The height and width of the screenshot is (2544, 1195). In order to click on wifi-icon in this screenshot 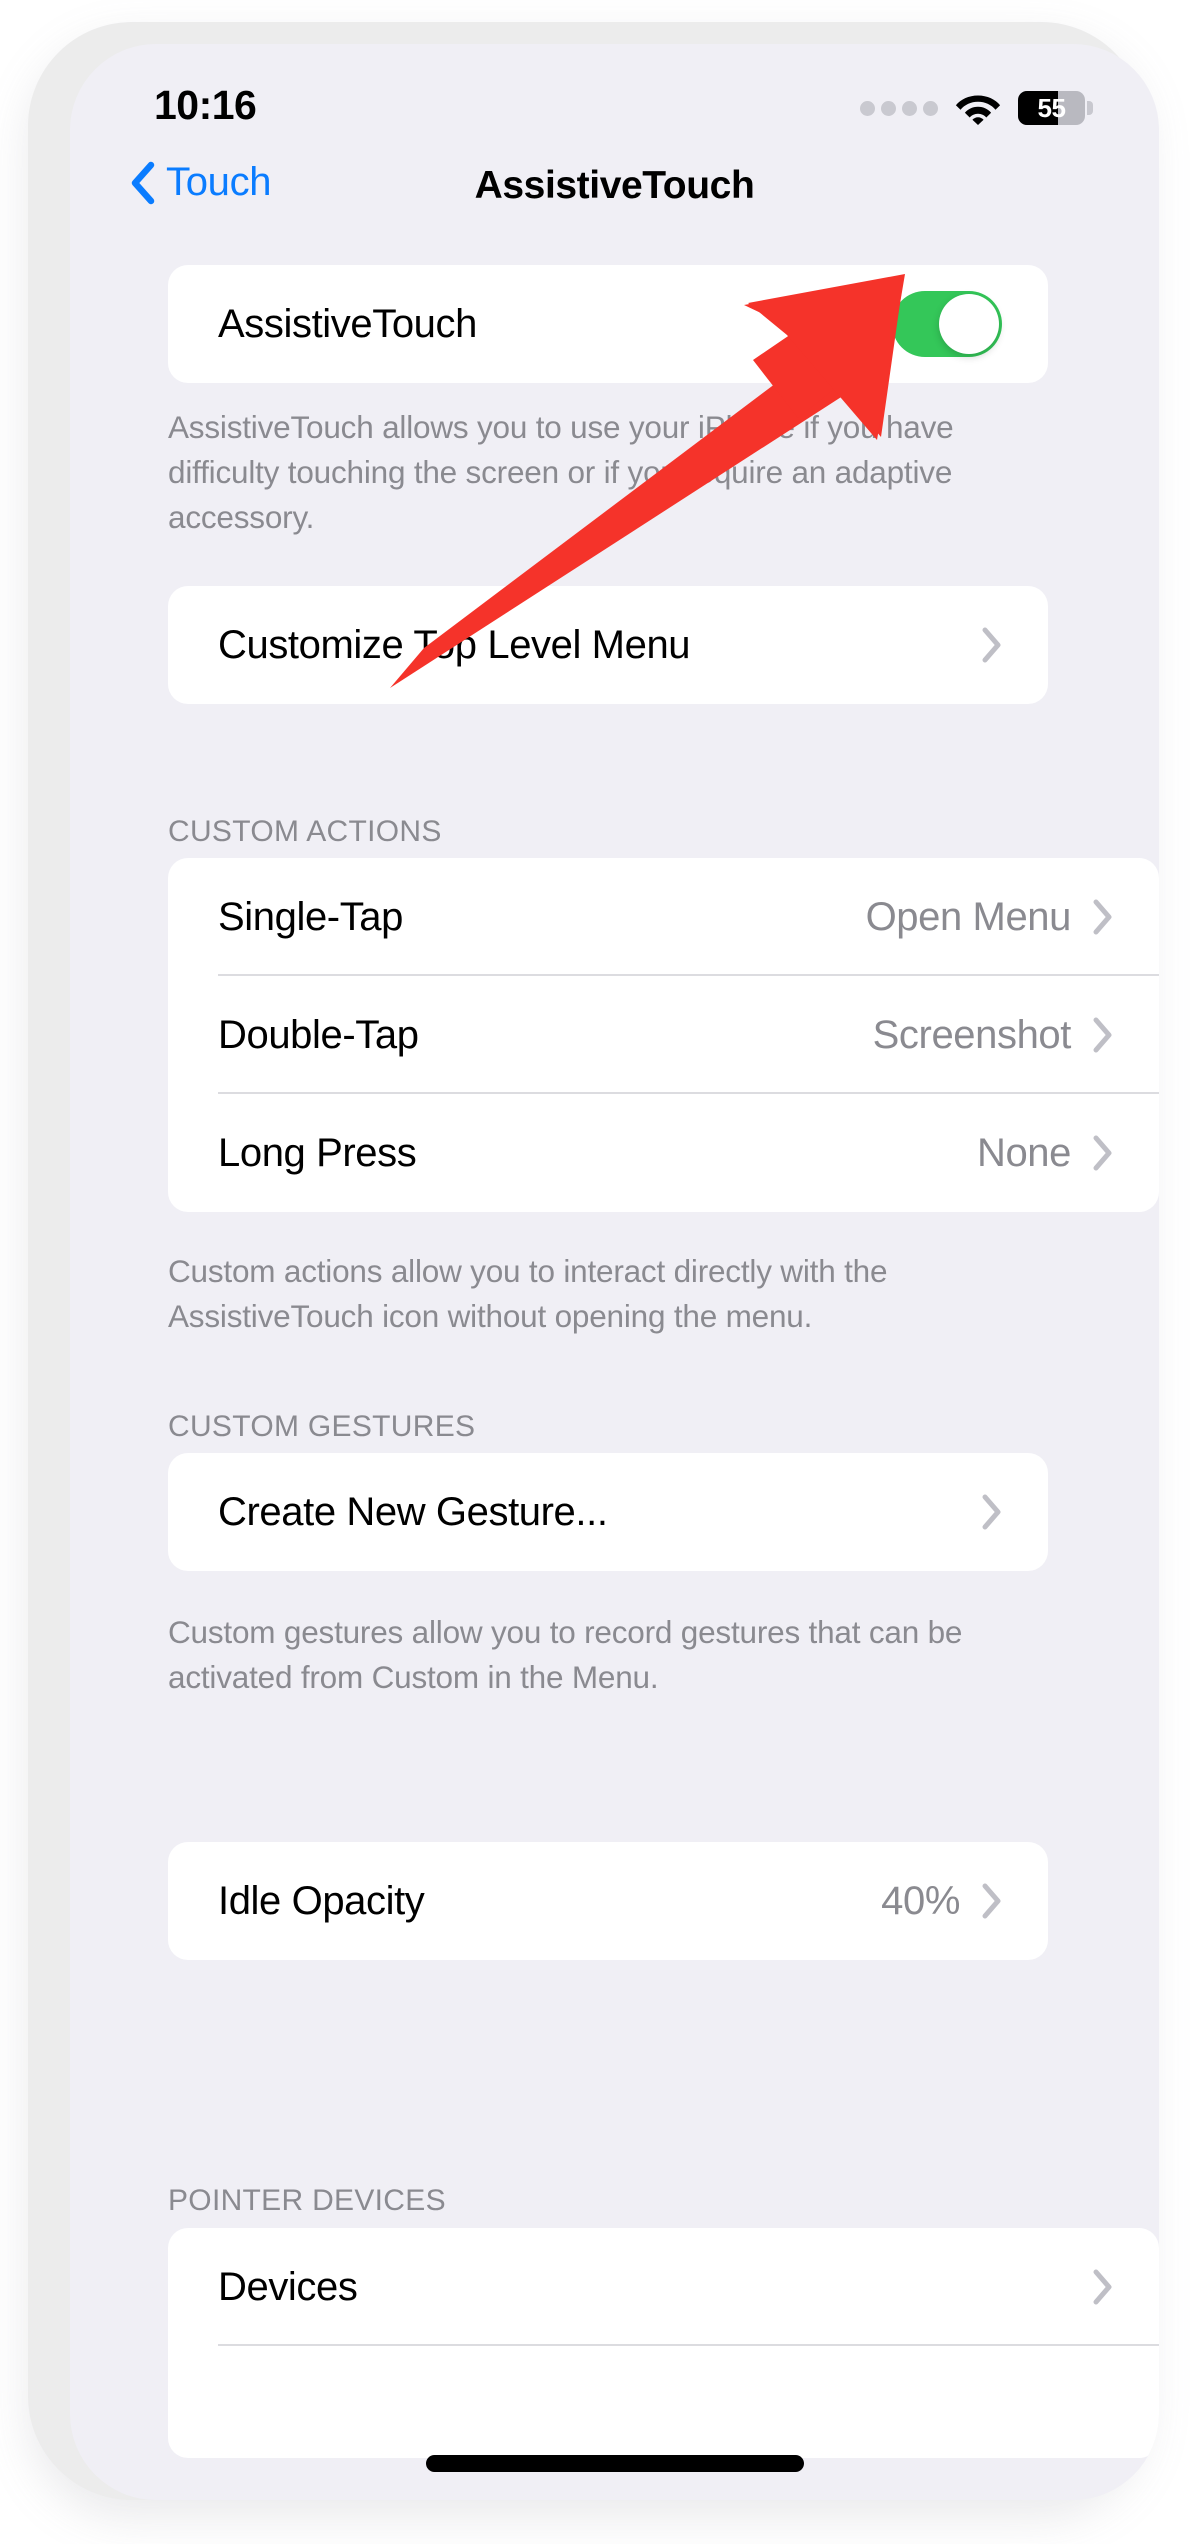, I will do `click(978, 108)`.